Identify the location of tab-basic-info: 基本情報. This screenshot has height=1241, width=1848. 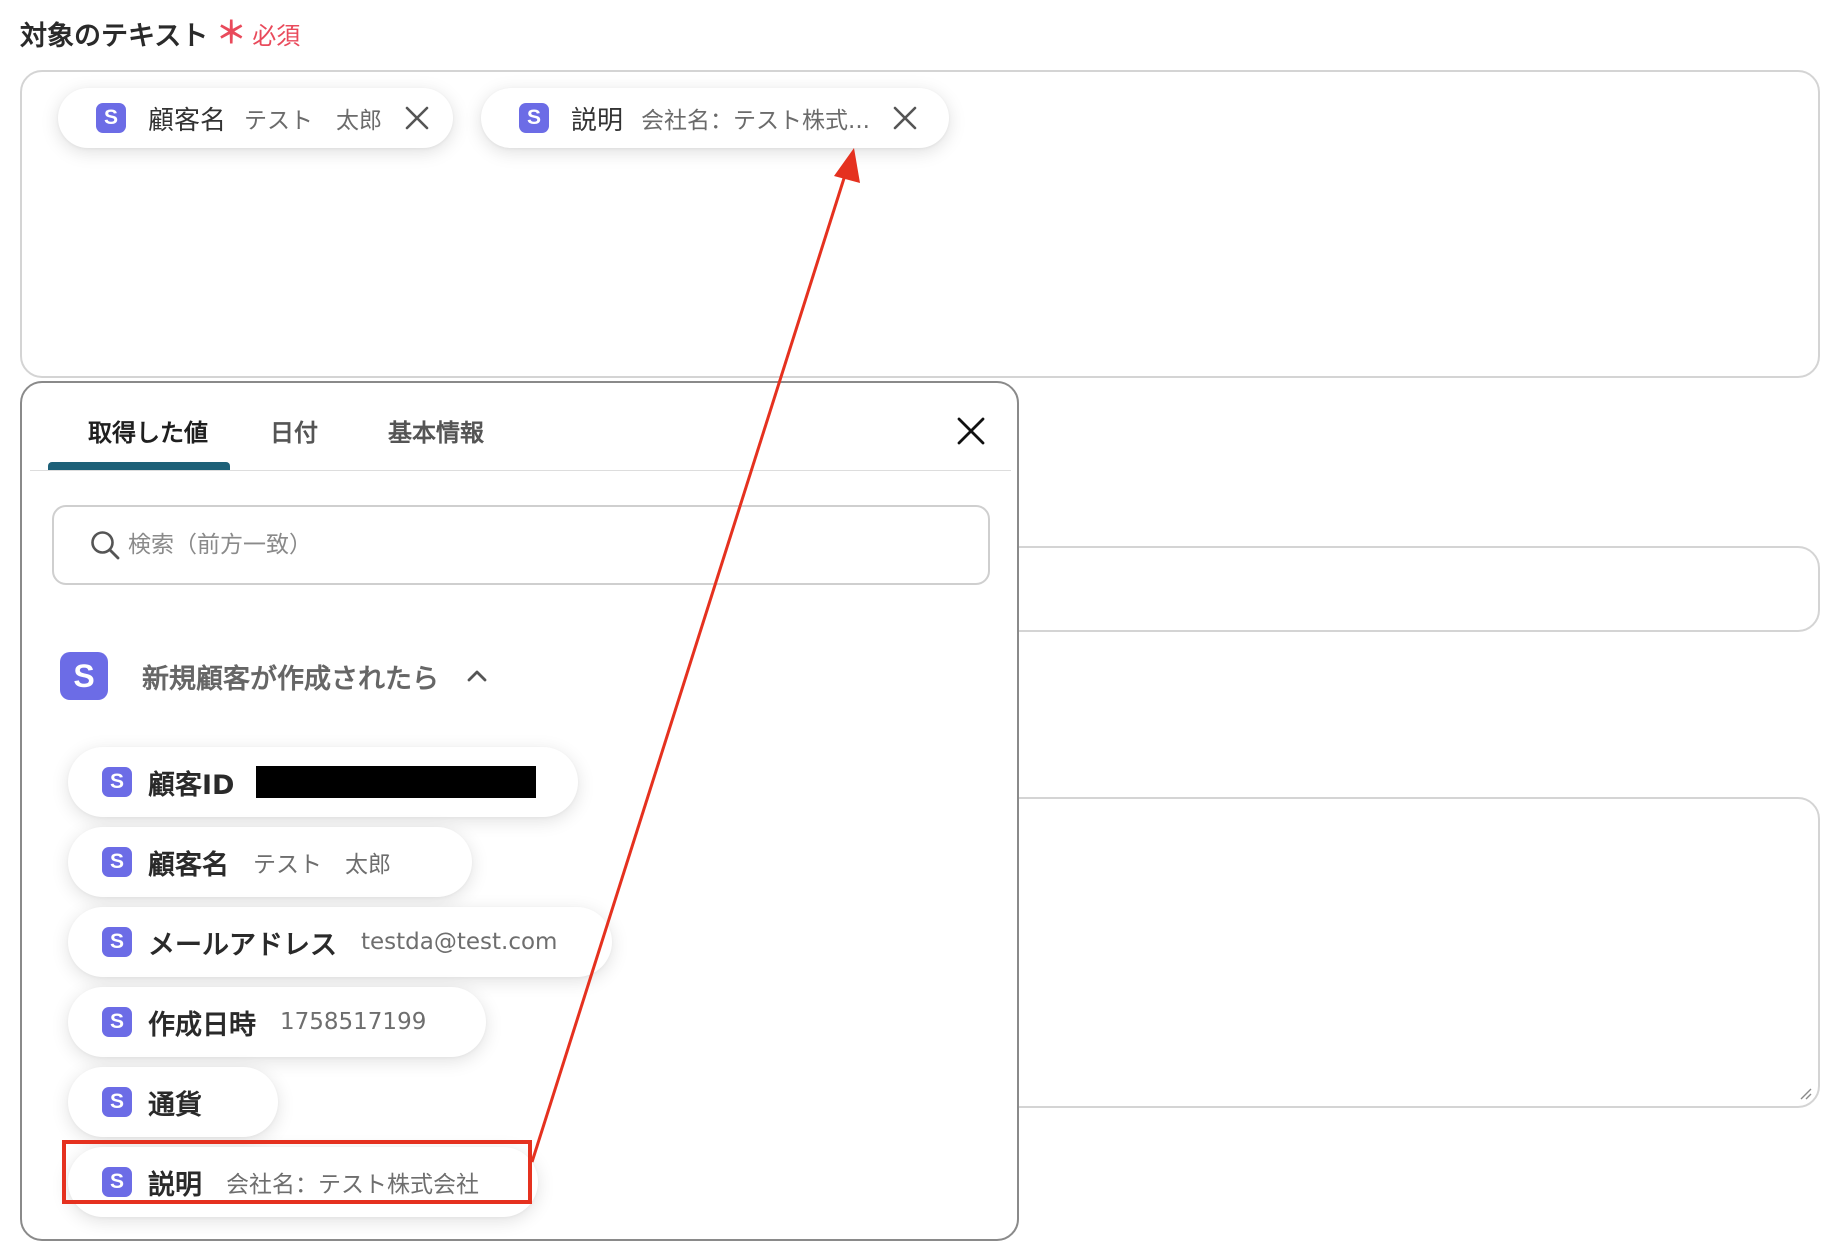
(436, 430).